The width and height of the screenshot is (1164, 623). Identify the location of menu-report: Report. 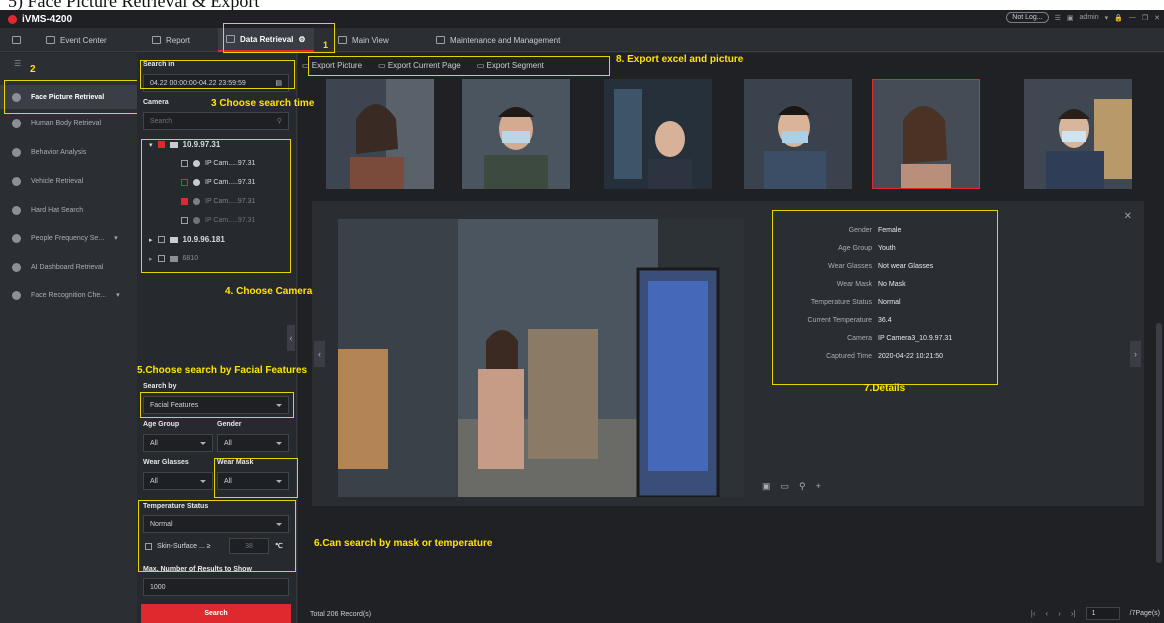
(171, 40).